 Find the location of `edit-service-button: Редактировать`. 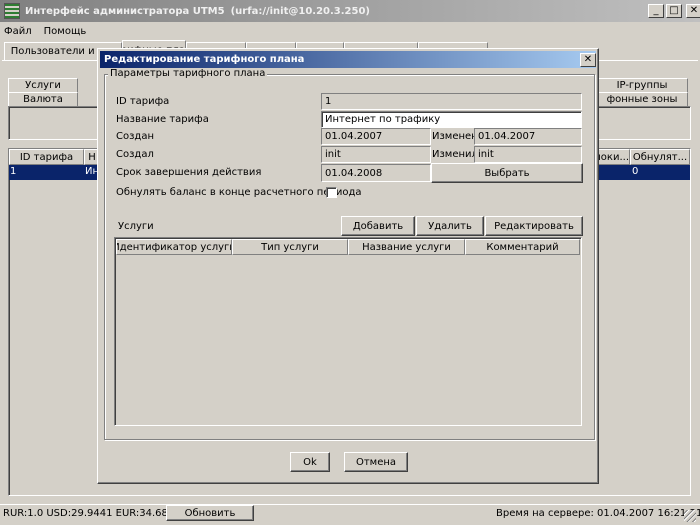

edit-service-button: Редактировать is located at coordinates (534, 226).